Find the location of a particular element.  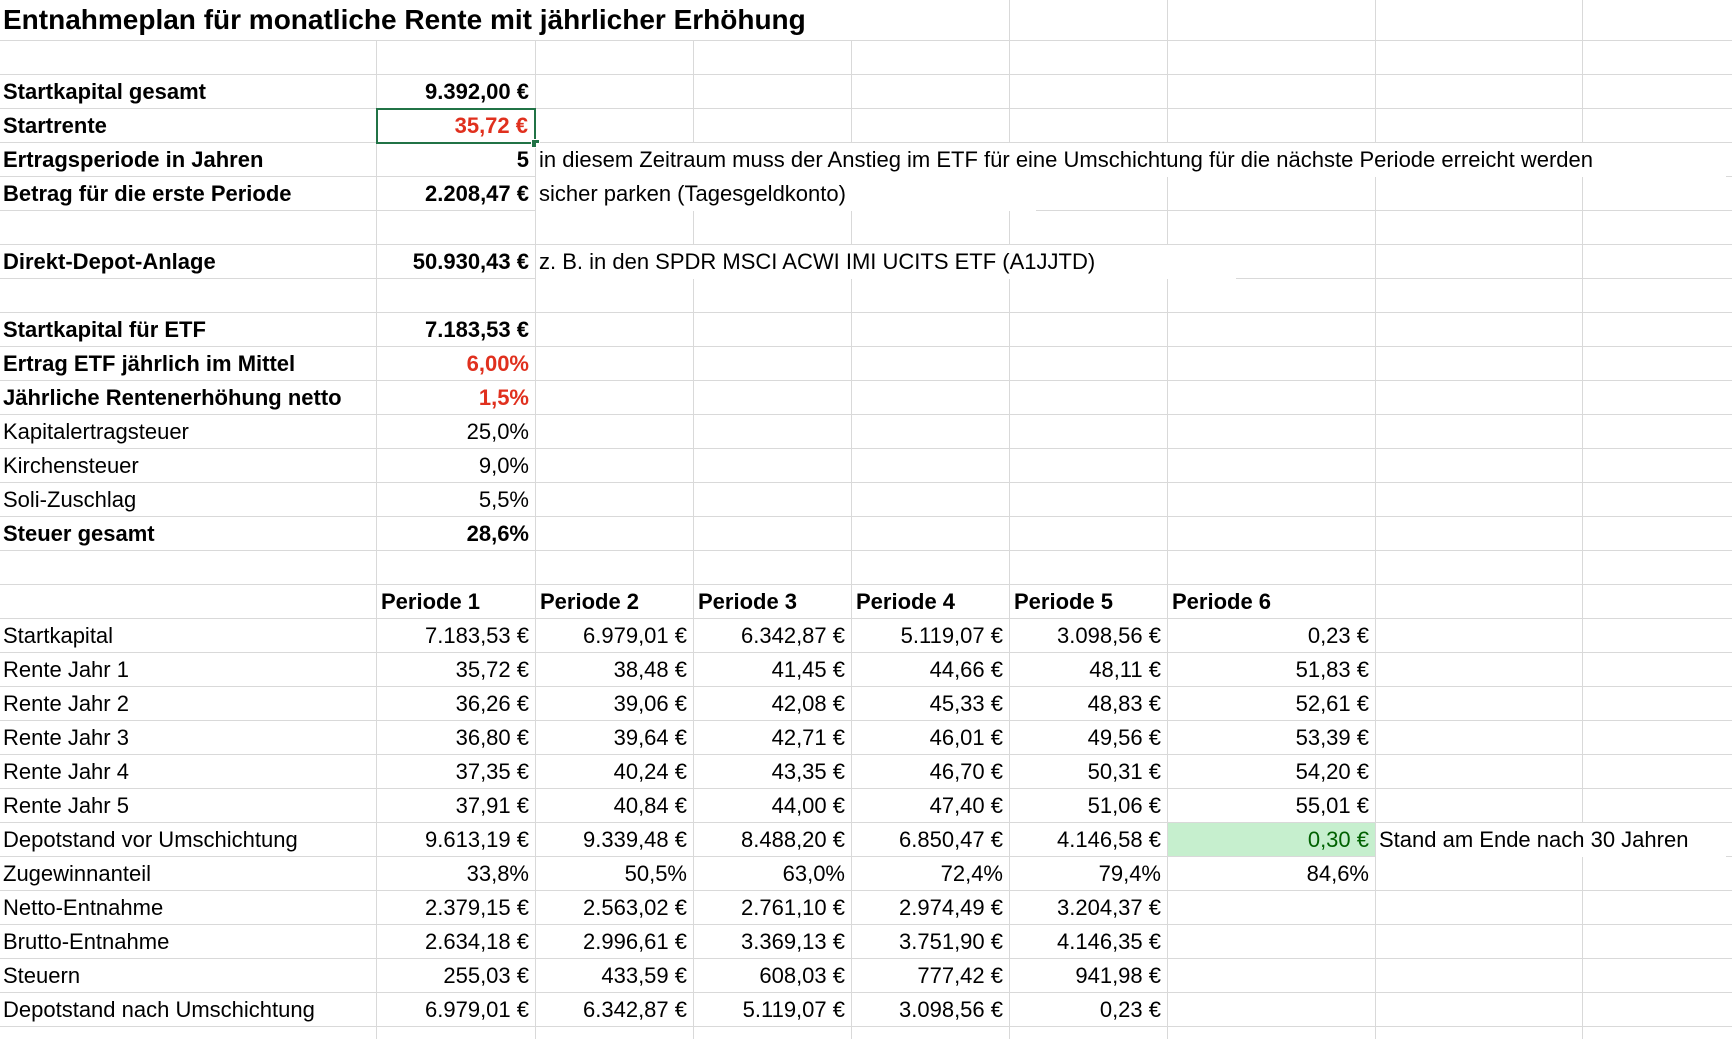

table-cell: 3.751,90 € is located at coordinates (930, 942).